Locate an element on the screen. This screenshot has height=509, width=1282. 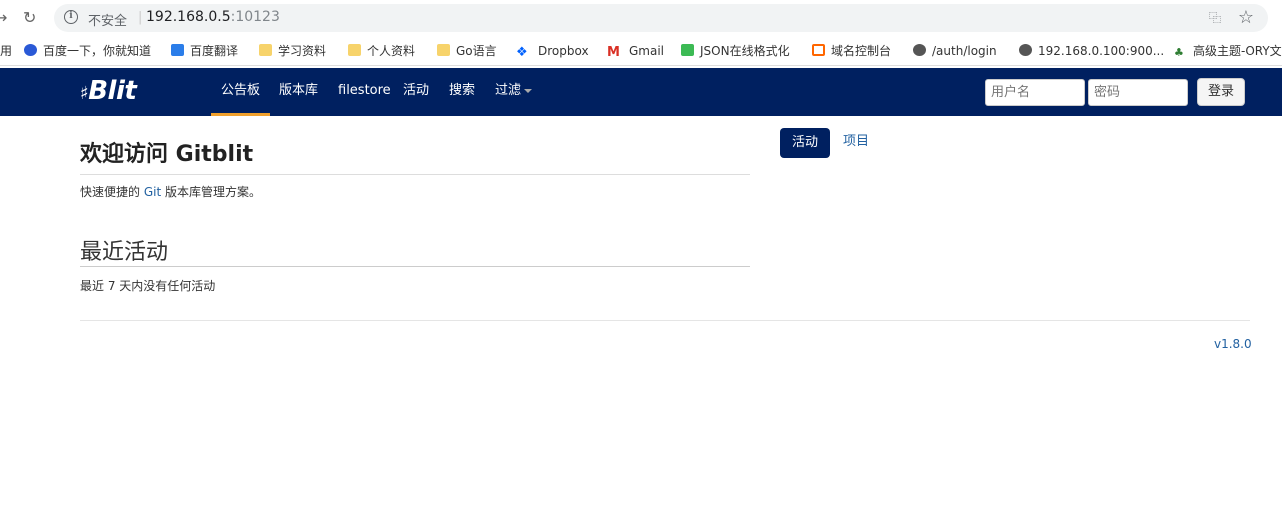
bookmark-dropbox: ❖ Dropbox is located at coordinates (552, 51).